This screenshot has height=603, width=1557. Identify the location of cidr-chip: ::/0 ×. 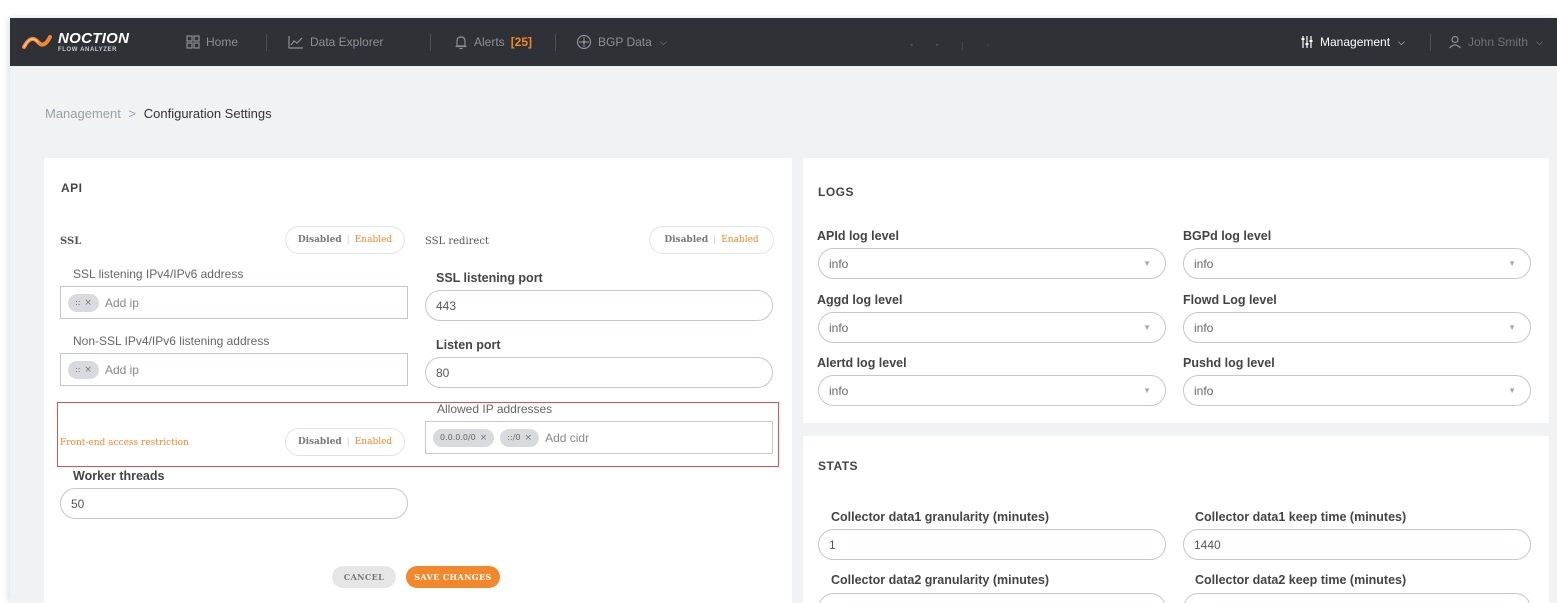
(520, 437).